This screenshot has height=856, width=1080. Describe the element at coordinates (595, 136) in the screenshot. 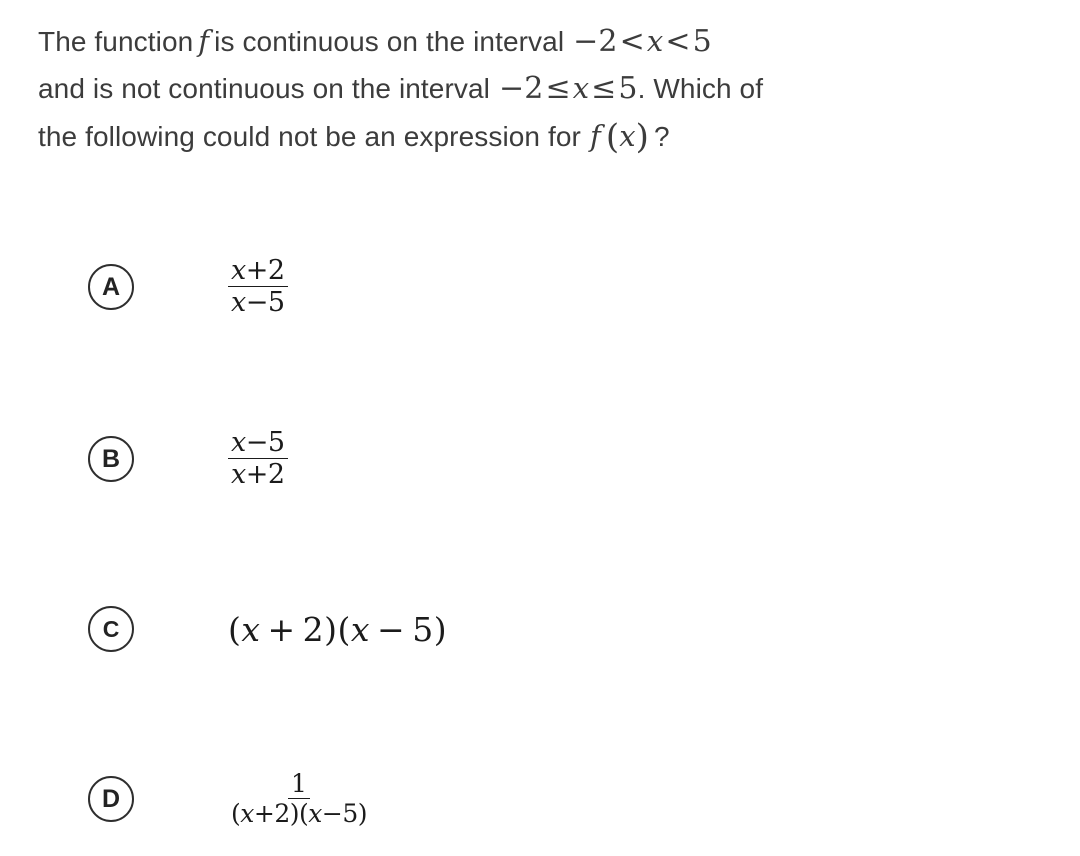

I see `math-function-name: f` at that location.